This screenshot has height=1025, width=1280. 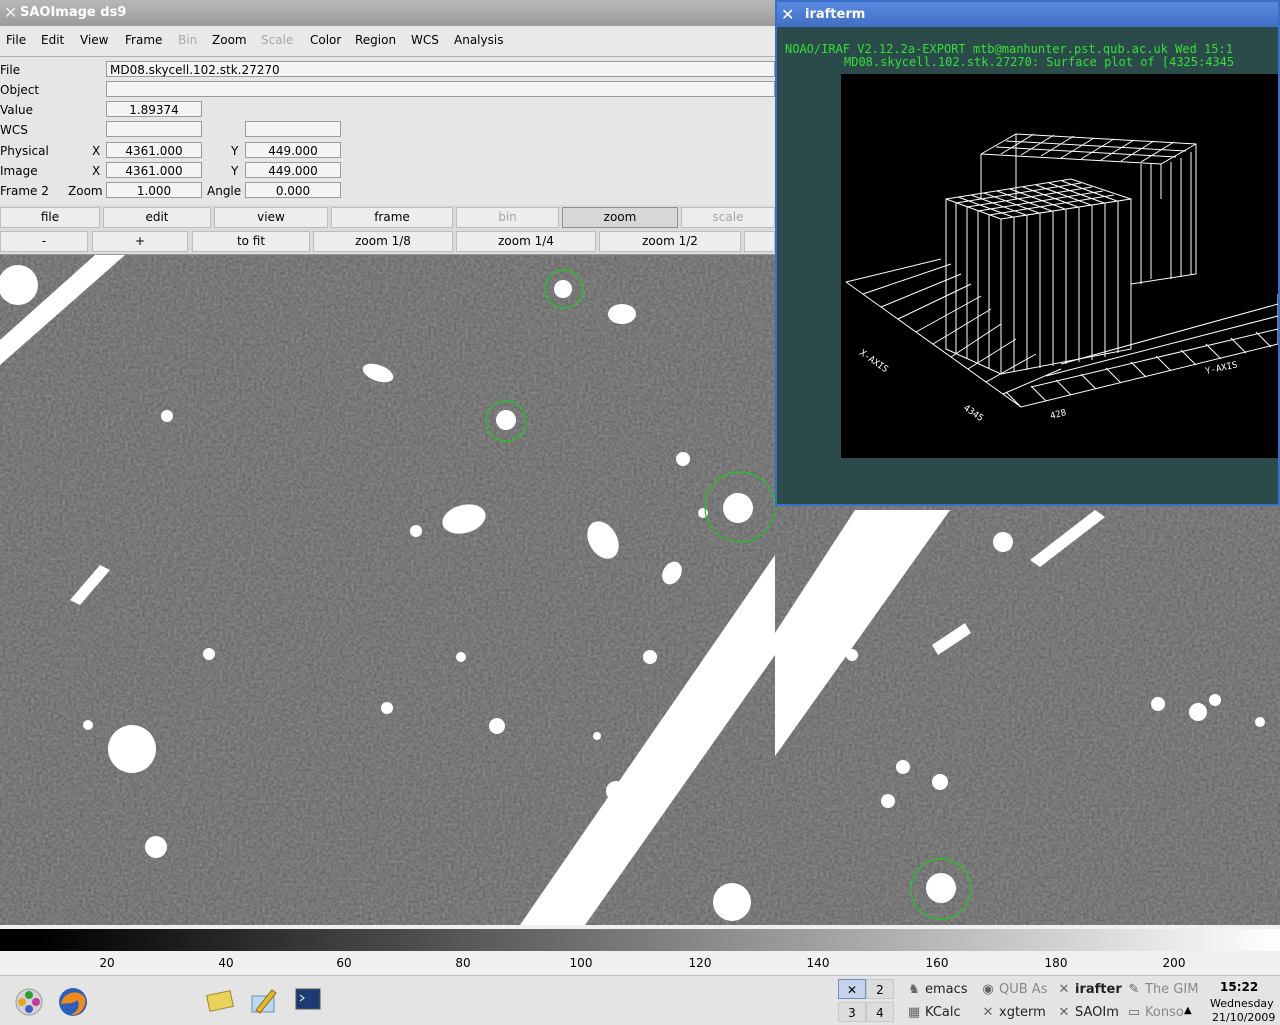 What do you see at coordinates (224, 191) in the screenshot?
I see `angle-label: Angle` at bounding box center [224, 191].